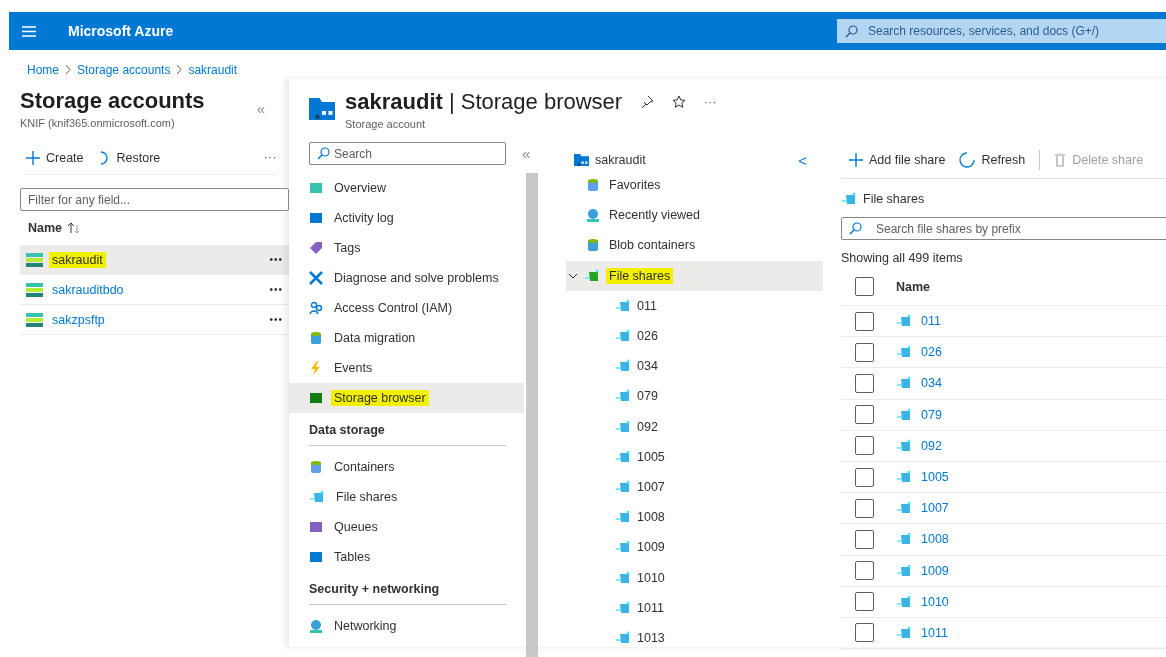  What do you see at coordinates (154, 290) in the screenshot?
I see `account-row: sakrauditbdo •••` at bounding box center [154, 290].